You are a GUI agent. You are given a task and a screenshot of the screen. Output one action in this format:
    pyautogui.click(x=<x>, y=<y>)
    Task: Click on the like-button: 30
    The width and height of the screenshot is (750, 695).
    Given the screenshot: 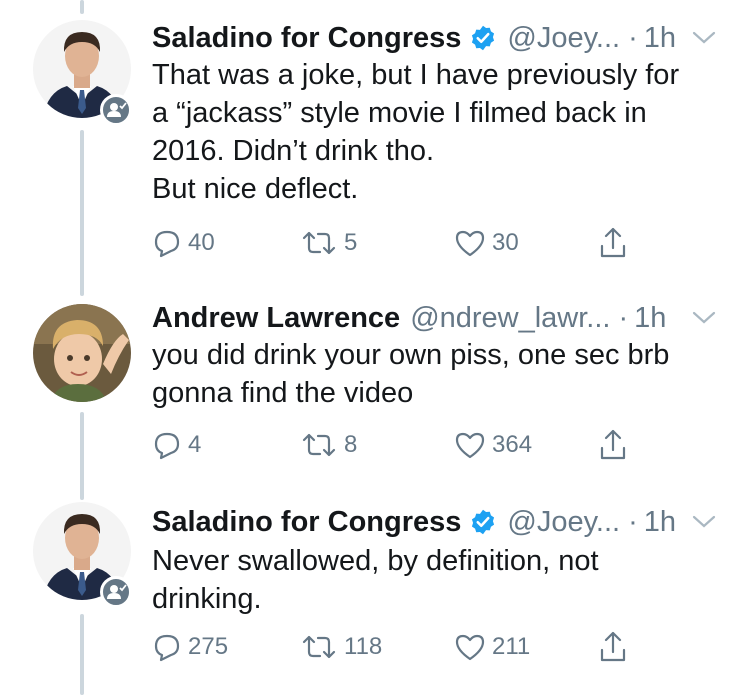 What is the action you would take?
    pyautogui.click(x=486, y=243)
    